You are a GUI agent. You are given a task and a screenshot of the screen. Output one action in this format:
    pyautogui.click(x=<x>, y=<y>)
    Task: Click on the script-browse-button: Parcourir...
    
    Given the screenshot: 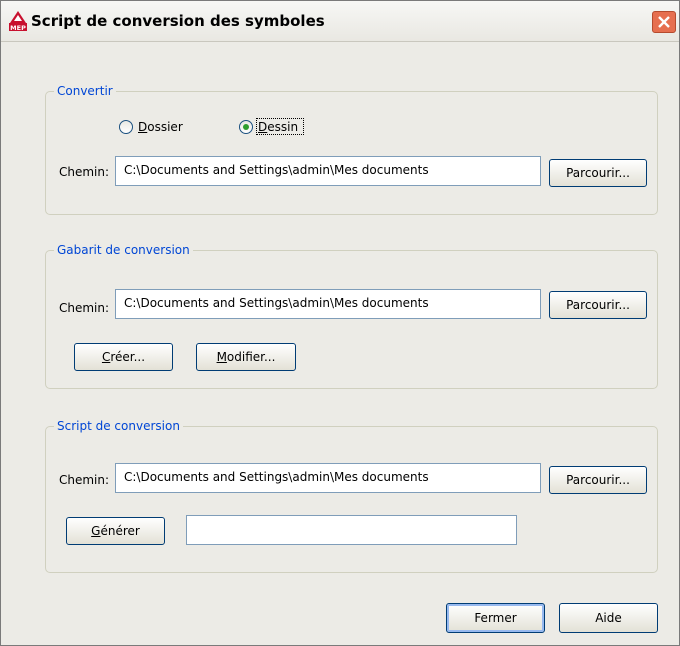 What is the action you would take?
    pyautogui.click(x=598, y=480)
    